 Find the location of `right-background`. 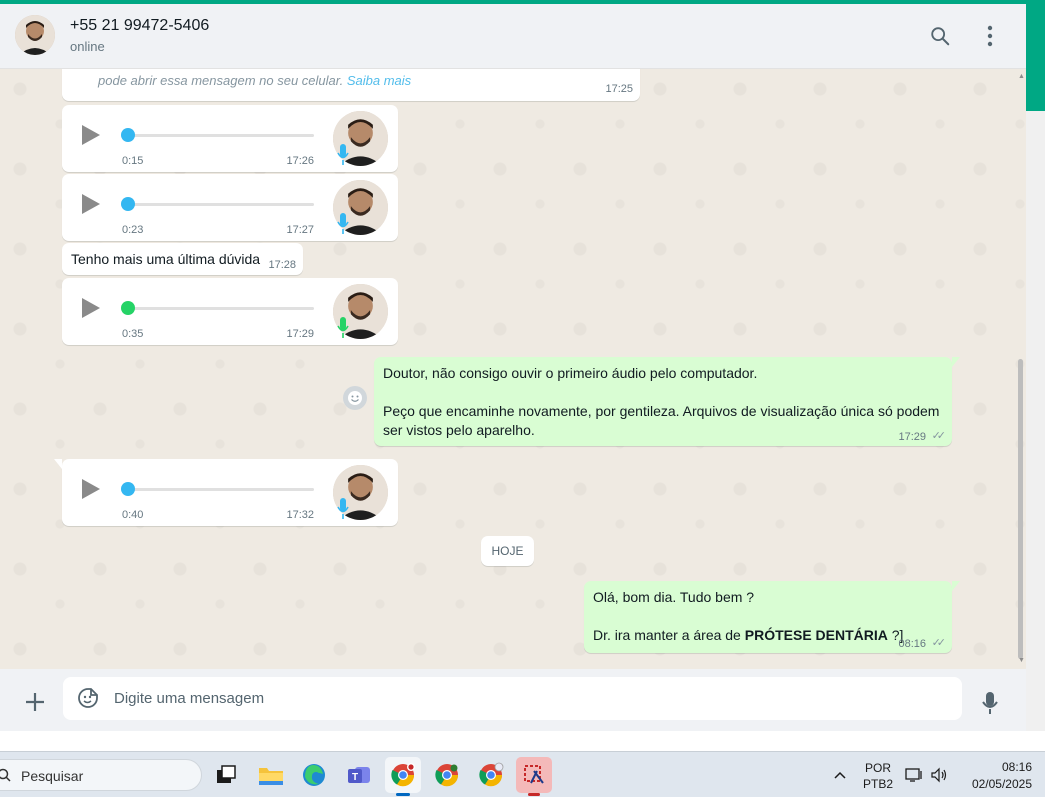

right-background is located at coordinates (1035, 421).